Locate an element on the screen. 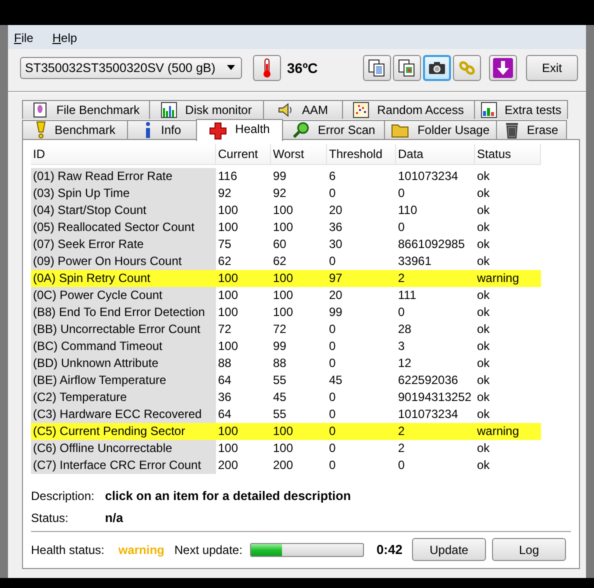 The height and width of the screenshot is (588, 594). tab: Folder Usage is located at coordinates (440, 129).